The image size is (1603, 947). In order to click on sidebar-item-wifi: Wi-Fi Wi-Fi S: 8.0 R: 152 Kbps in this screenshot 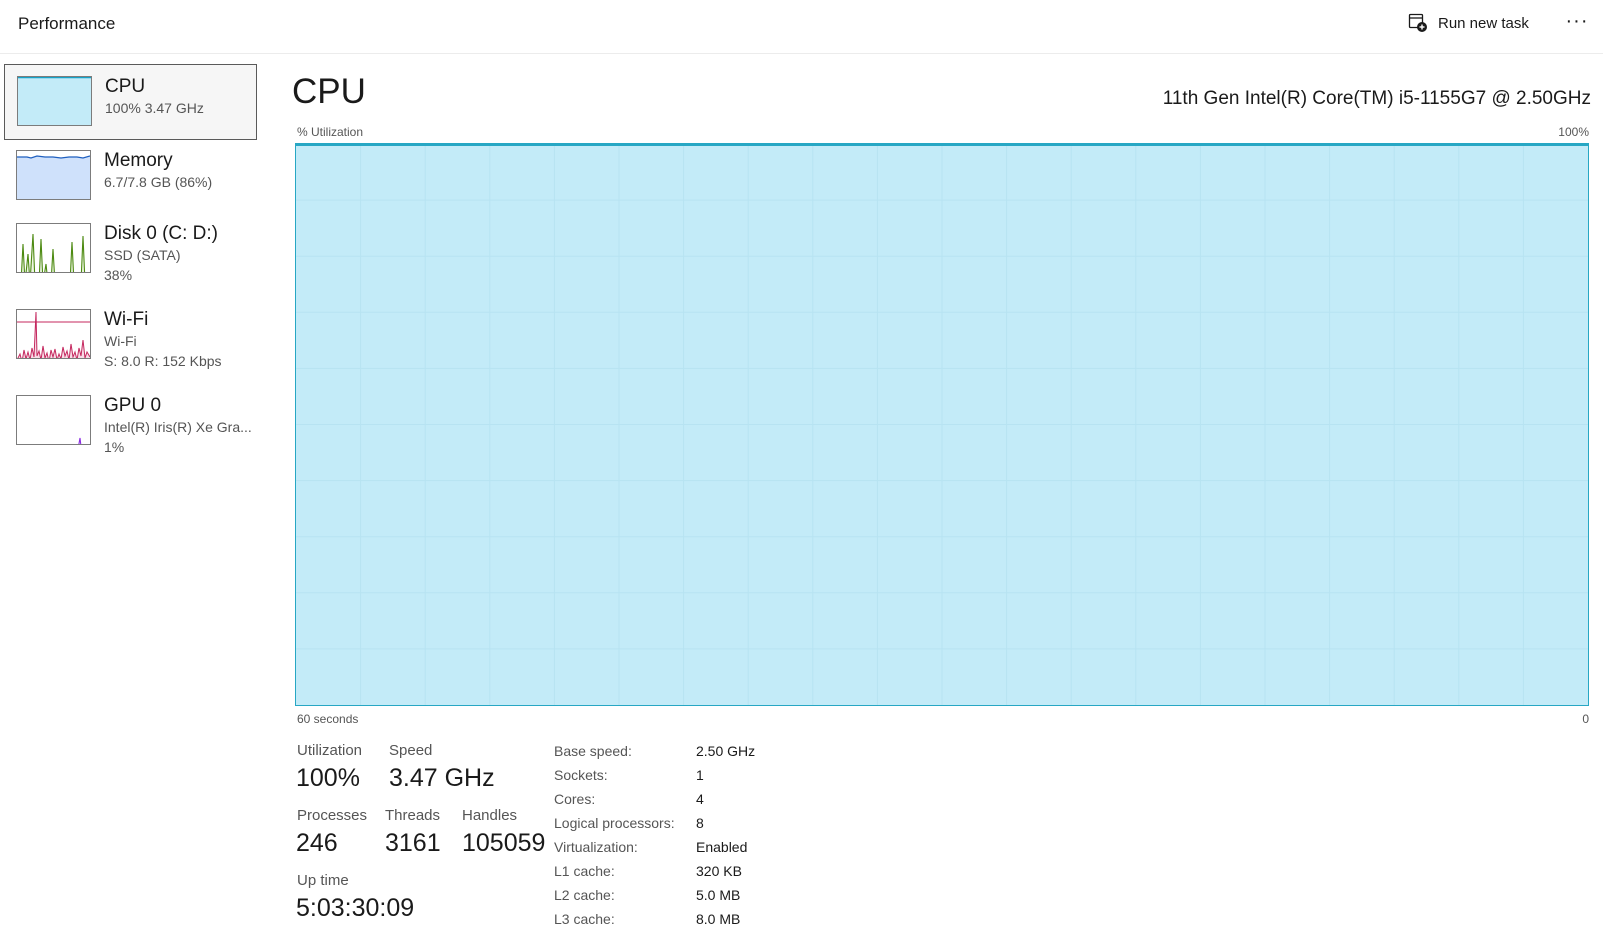, I will do `click(130, 336)`.